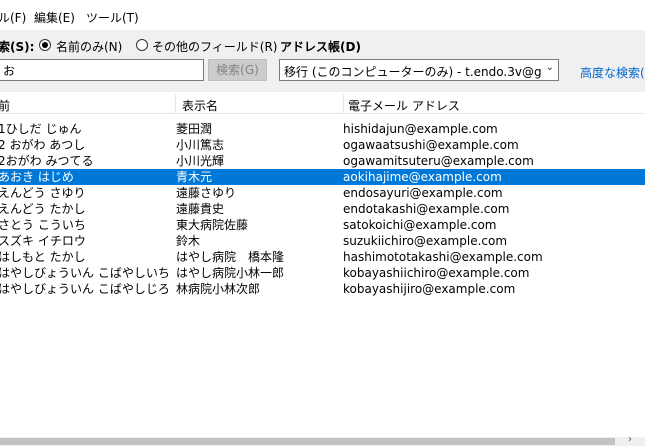 The height and width of the screenshot is (446, 645). Describe the element at coordinates (43, 145) in the screenshot. I see `contact-name: 2 おがわ あつし` at that location.